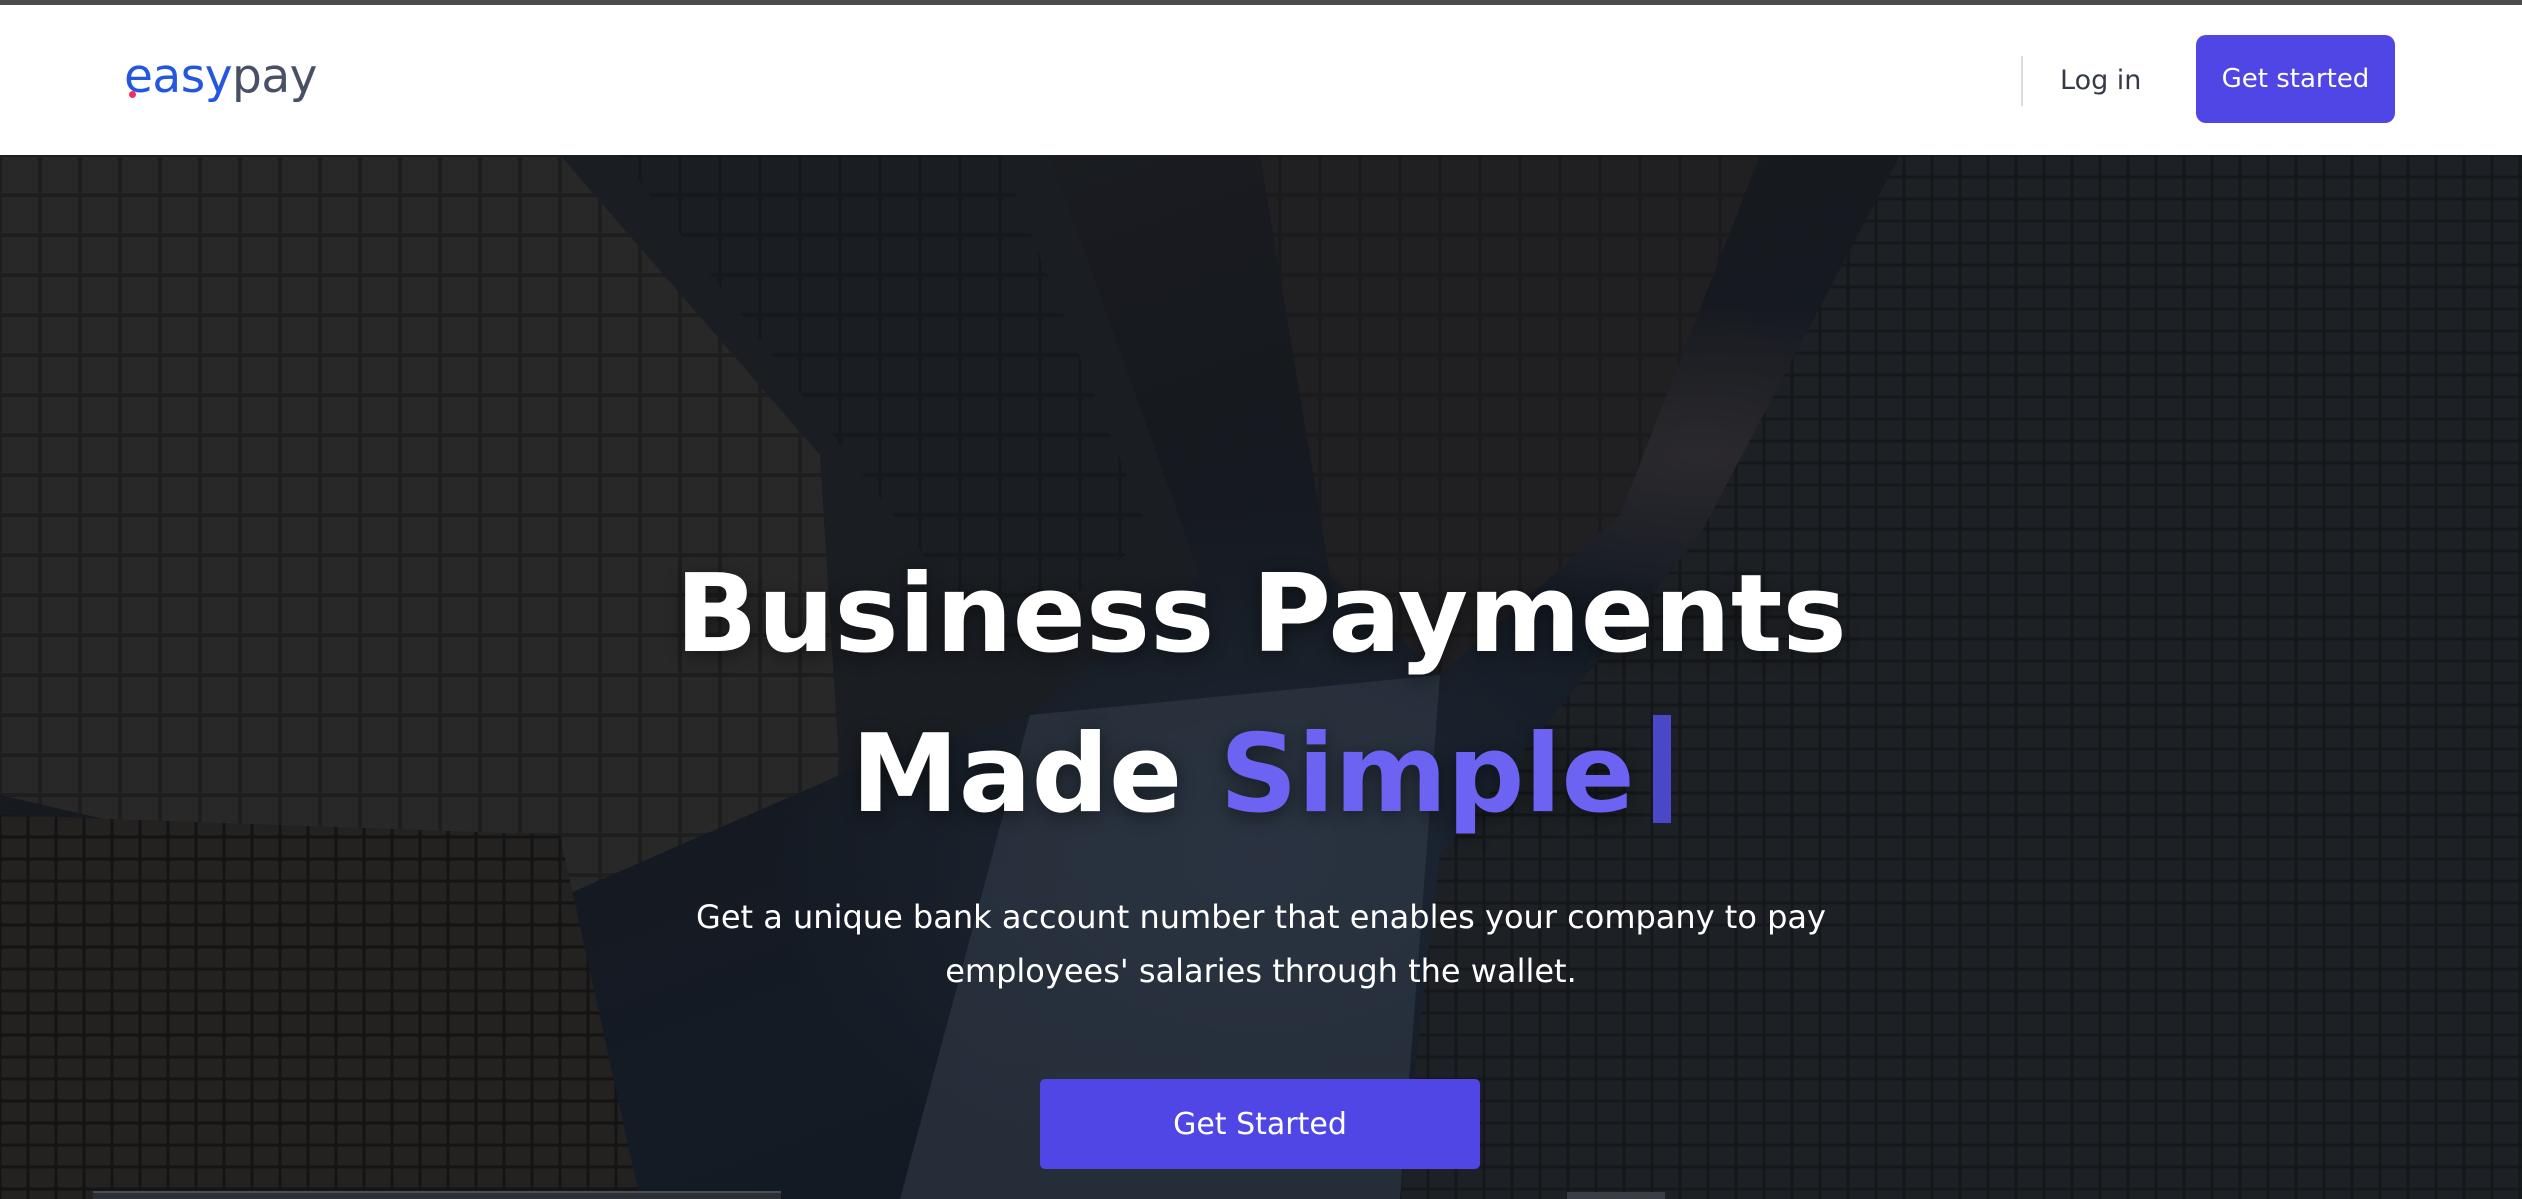  I want to click on headline-line-1: Business Payments, so click(1261, 614).